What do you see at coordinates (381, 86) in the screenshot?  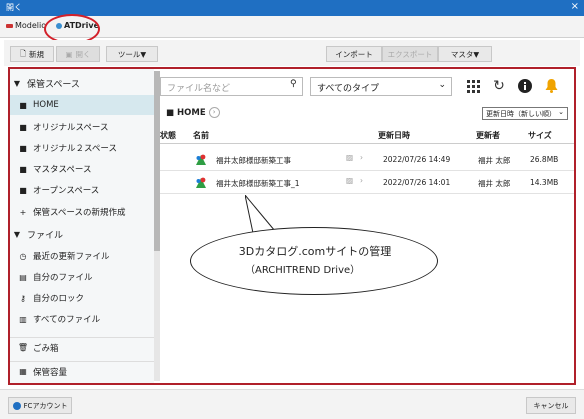 I see `type-filter-select: すべてのタイプ ⌄` at bounding box center [381, 86].